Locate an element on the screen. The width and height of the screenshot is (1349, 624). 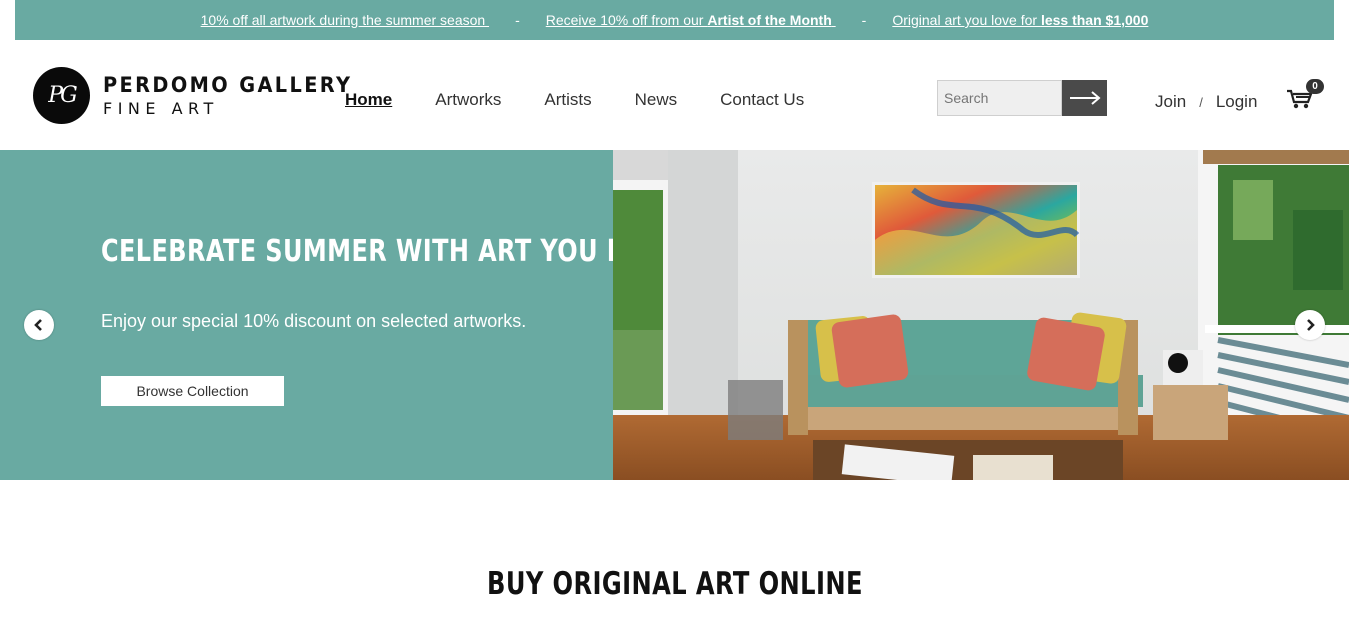
cart-count-badge: 0 is located at coordinates (1315, 86).